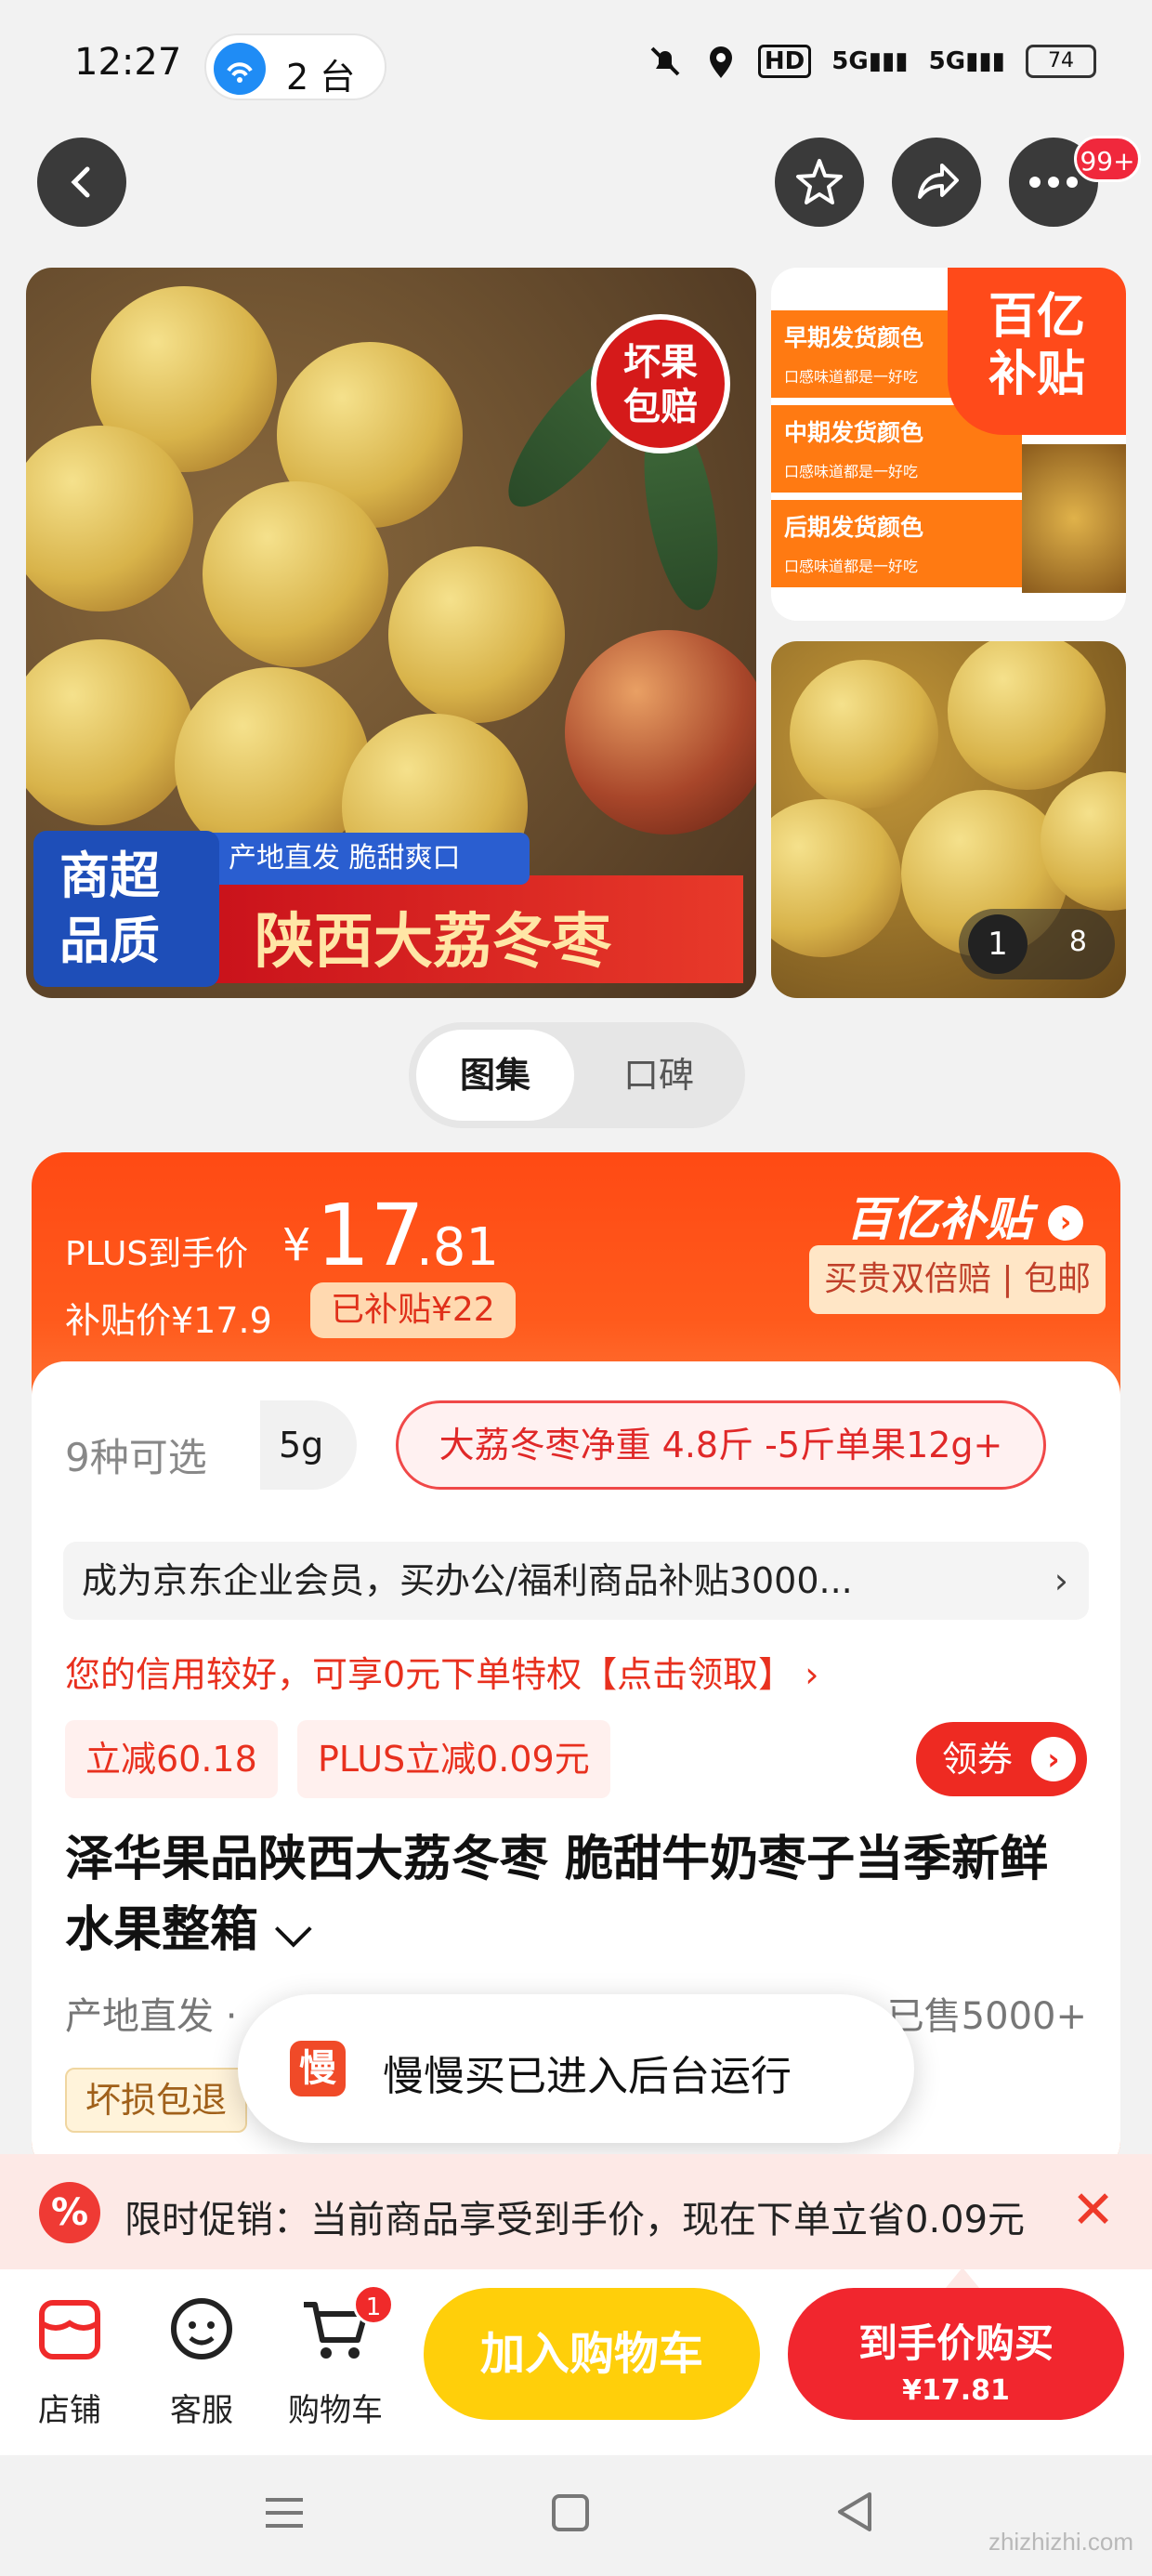 This screenshot has width=1152, height=2576. I want to click on program-logo: 百亿补贴 ›, so click(964, 1215).